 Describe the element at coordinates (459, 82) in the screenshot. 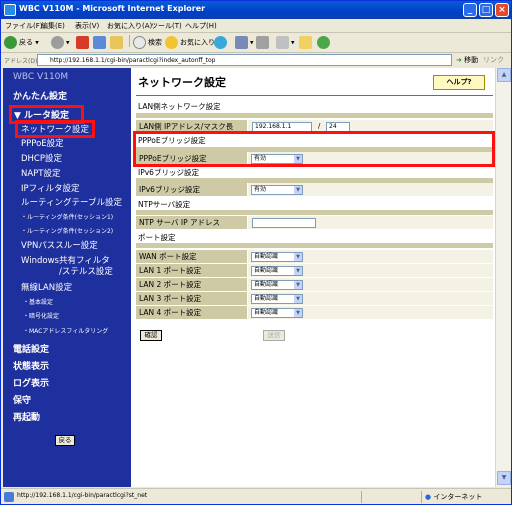

I see `help-button: ヘルプ?` at that location.